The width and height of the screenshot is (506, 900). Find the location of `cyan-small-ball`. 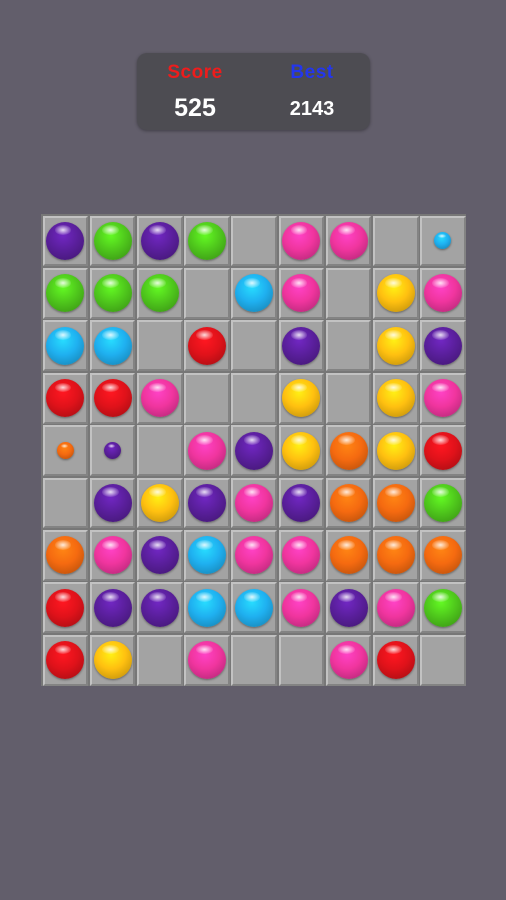

cyan-small-ball is located at coordinates (443, 241).